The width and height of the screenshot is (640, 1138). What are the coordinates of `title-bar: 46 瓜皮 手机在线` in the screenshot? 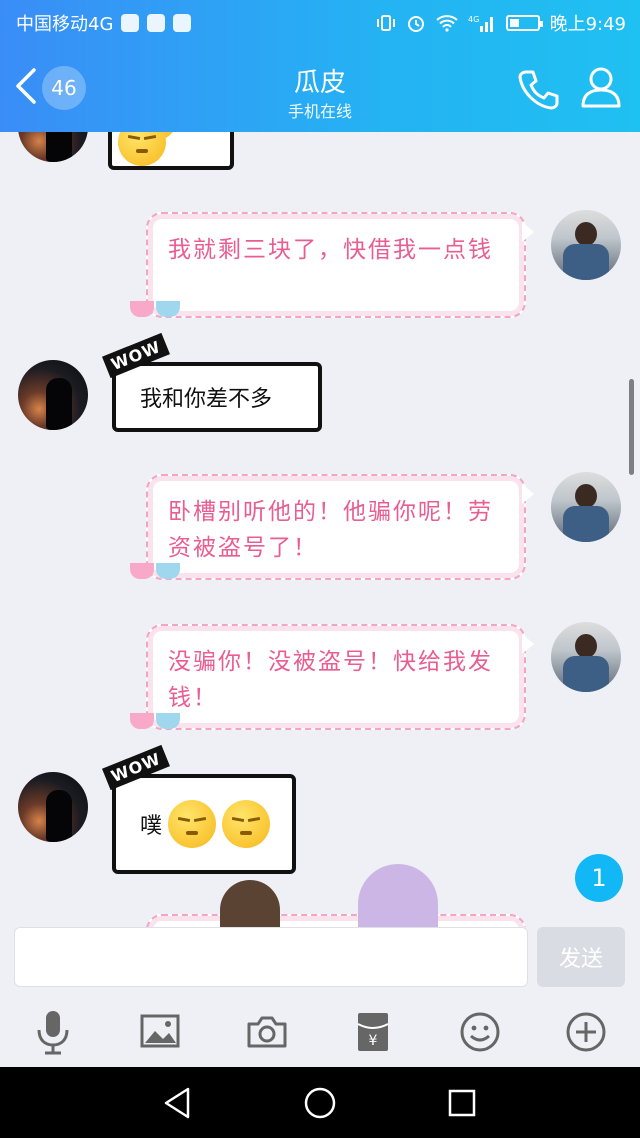 It's located at (320, 88).